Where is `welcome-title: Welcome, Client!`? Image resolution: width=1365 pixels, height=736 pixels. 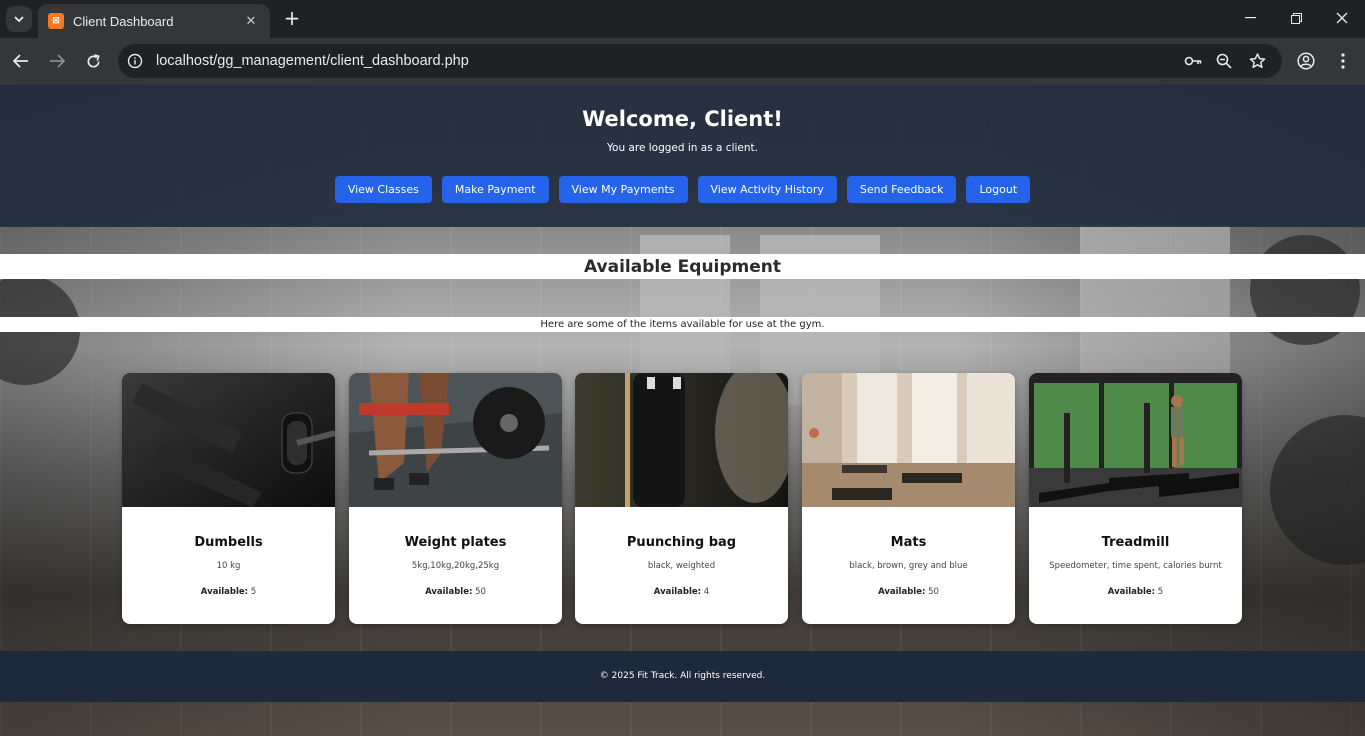 welcome-title: Welcome, Client! is located at coordinates (682, 119).